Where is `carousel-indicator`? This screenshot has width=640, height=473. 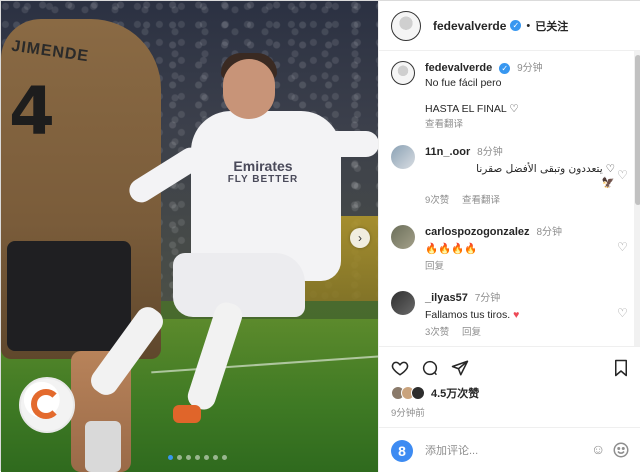
carousel-indicator is located at coordinates (197, 457).